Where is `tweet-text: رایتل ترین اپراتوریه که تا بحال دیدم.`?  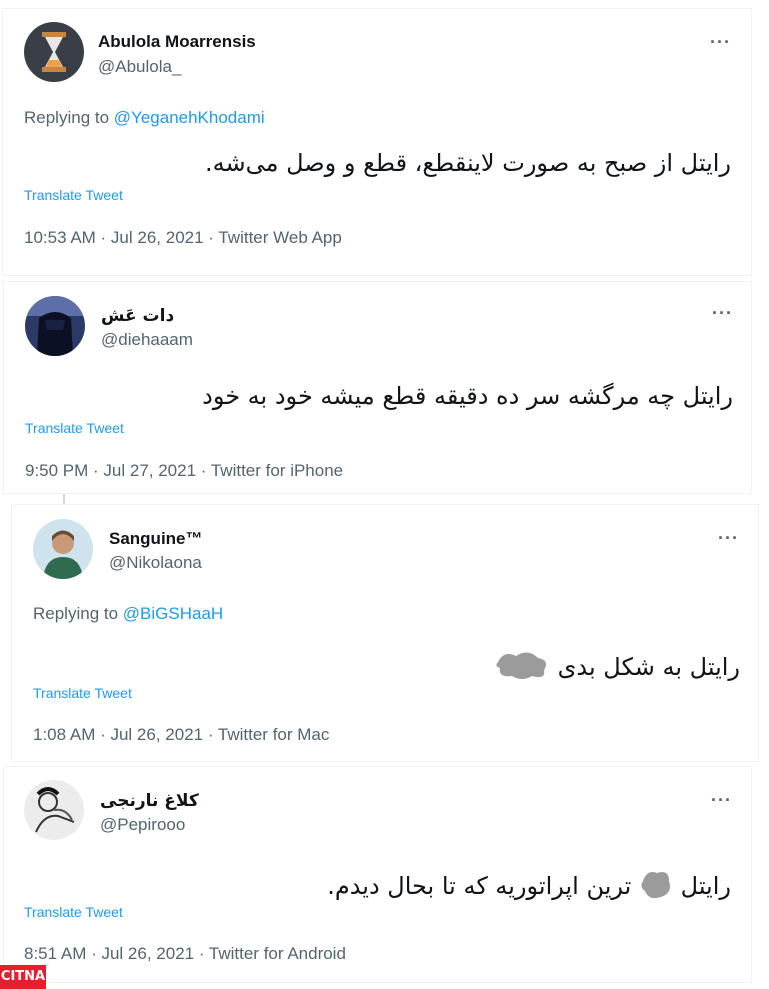 tweet-text: رایتل ترین اپراتوریه که تا بحال دیدم. is located at coordinates (529, 887).